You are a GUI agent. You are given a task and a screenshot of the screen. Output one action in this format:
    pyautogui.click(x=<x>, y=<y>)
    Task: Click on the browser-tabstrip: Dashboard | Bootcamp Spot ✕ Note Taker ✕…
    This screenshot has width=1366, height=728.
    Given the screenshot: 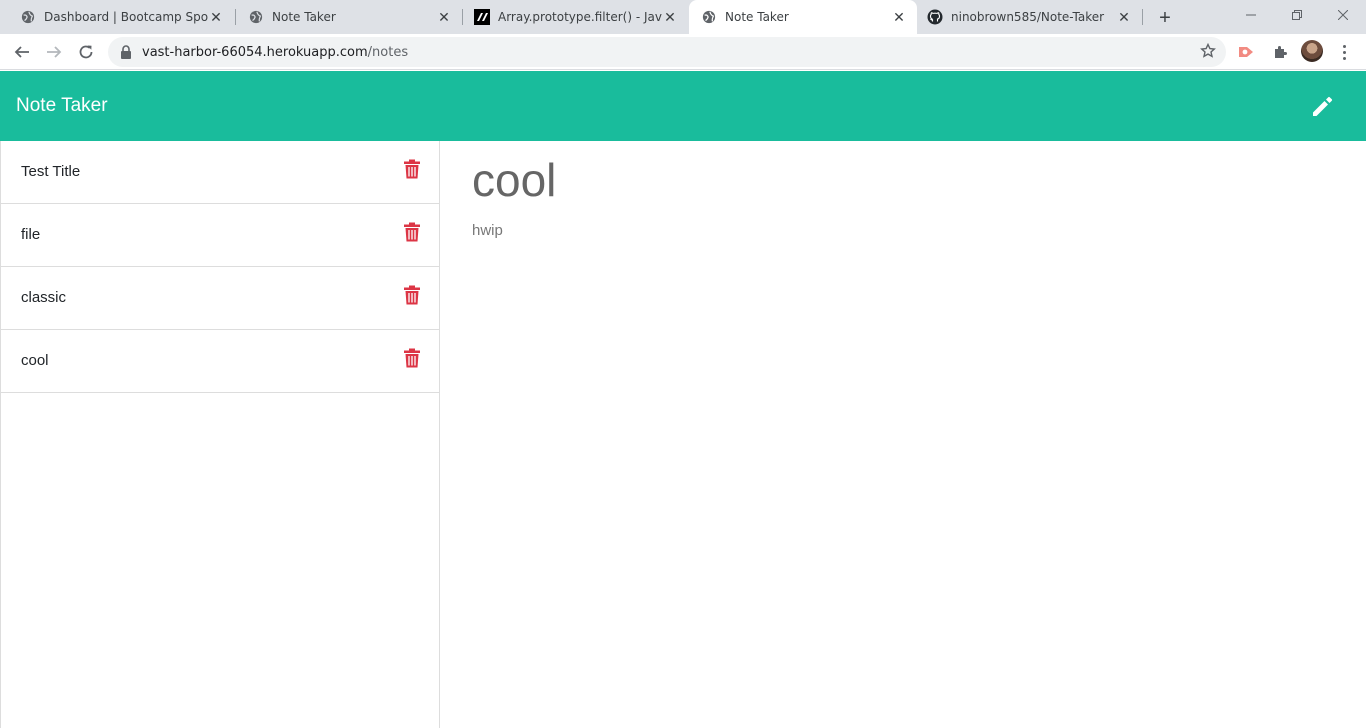 What is the action you would take?
    pyautogui.click(x=683, y=17)
    